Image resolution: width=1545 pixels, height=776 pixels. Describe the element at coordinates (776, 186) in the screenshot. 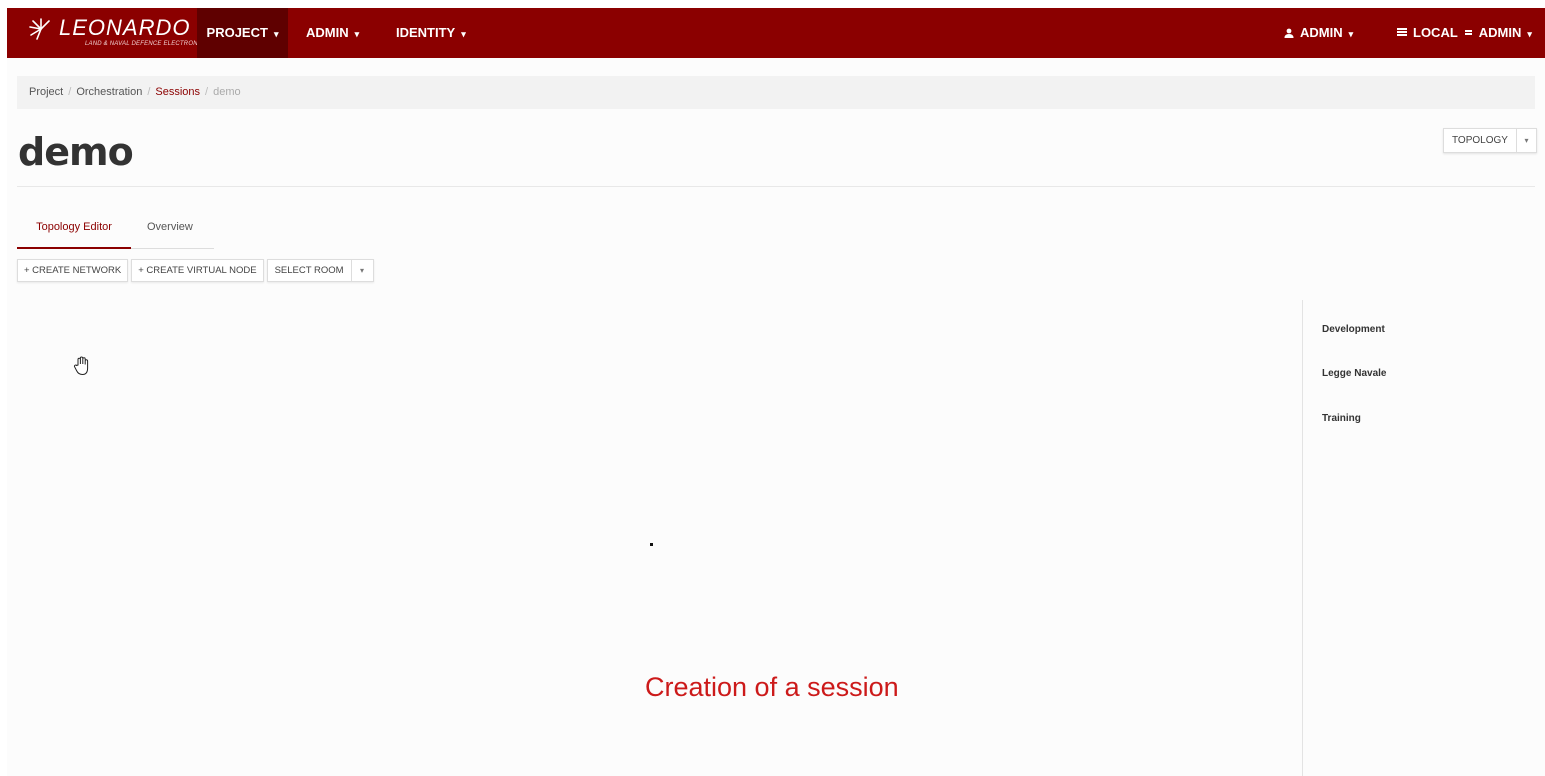

I see `title-divider` at that location.